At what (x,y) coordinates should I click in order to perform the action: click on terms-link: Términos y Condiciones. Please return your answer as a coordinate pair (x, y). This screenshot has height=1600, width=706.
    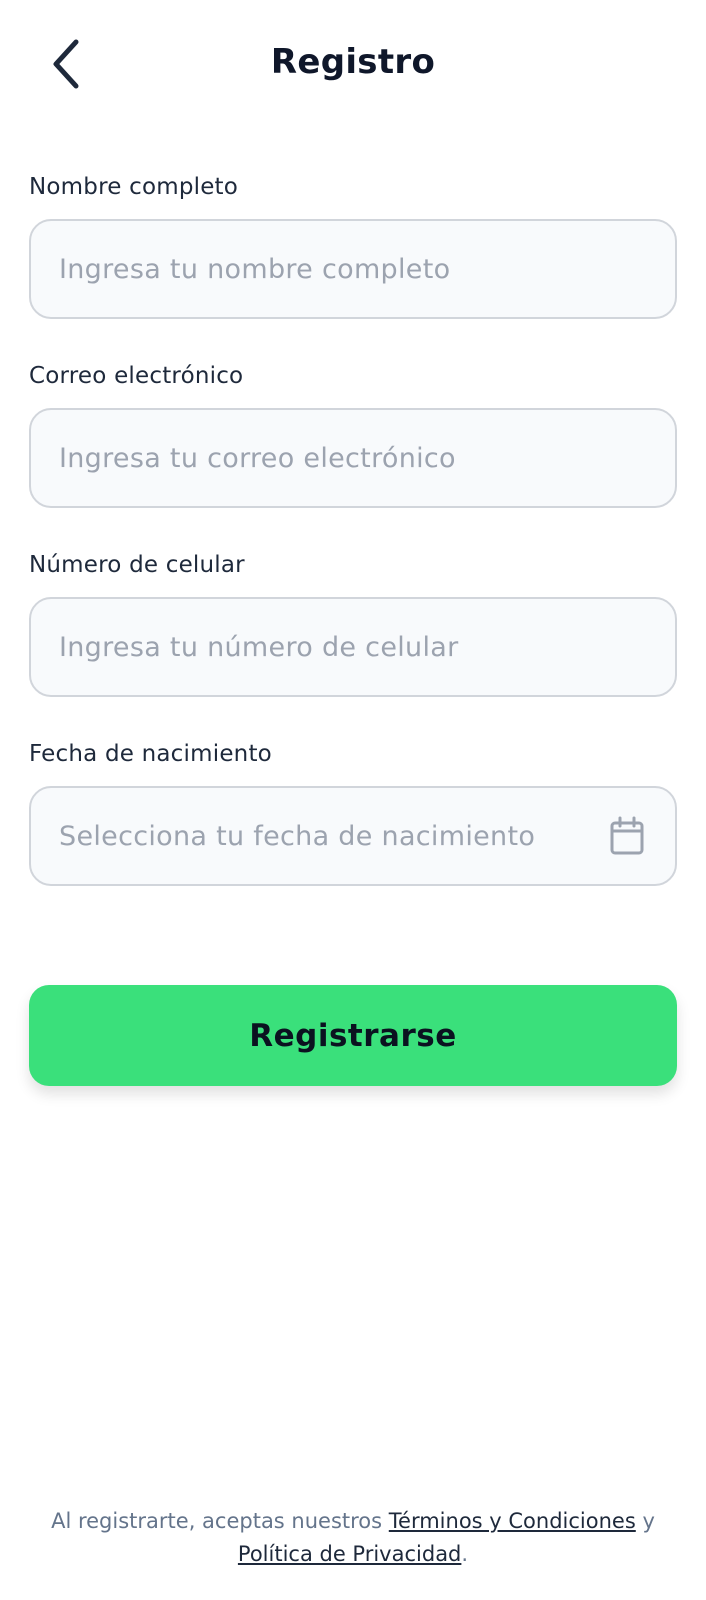
    Looking at the image, I should click on (512, 1521).